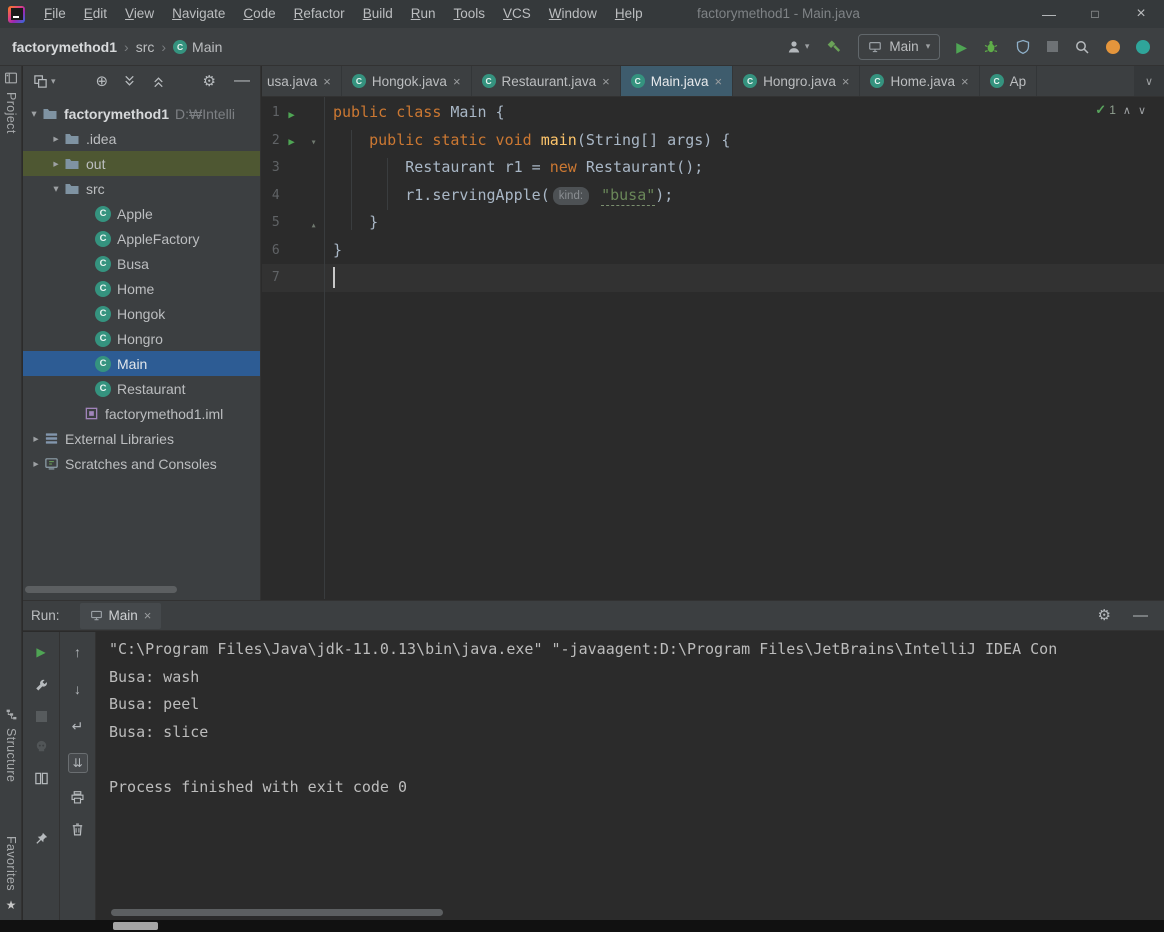 The height and width of the screenshot is (932, 1164). Describe the element at coordinates (141, 288) in the screenshot. I see `tree-item-home: Home` at that location.